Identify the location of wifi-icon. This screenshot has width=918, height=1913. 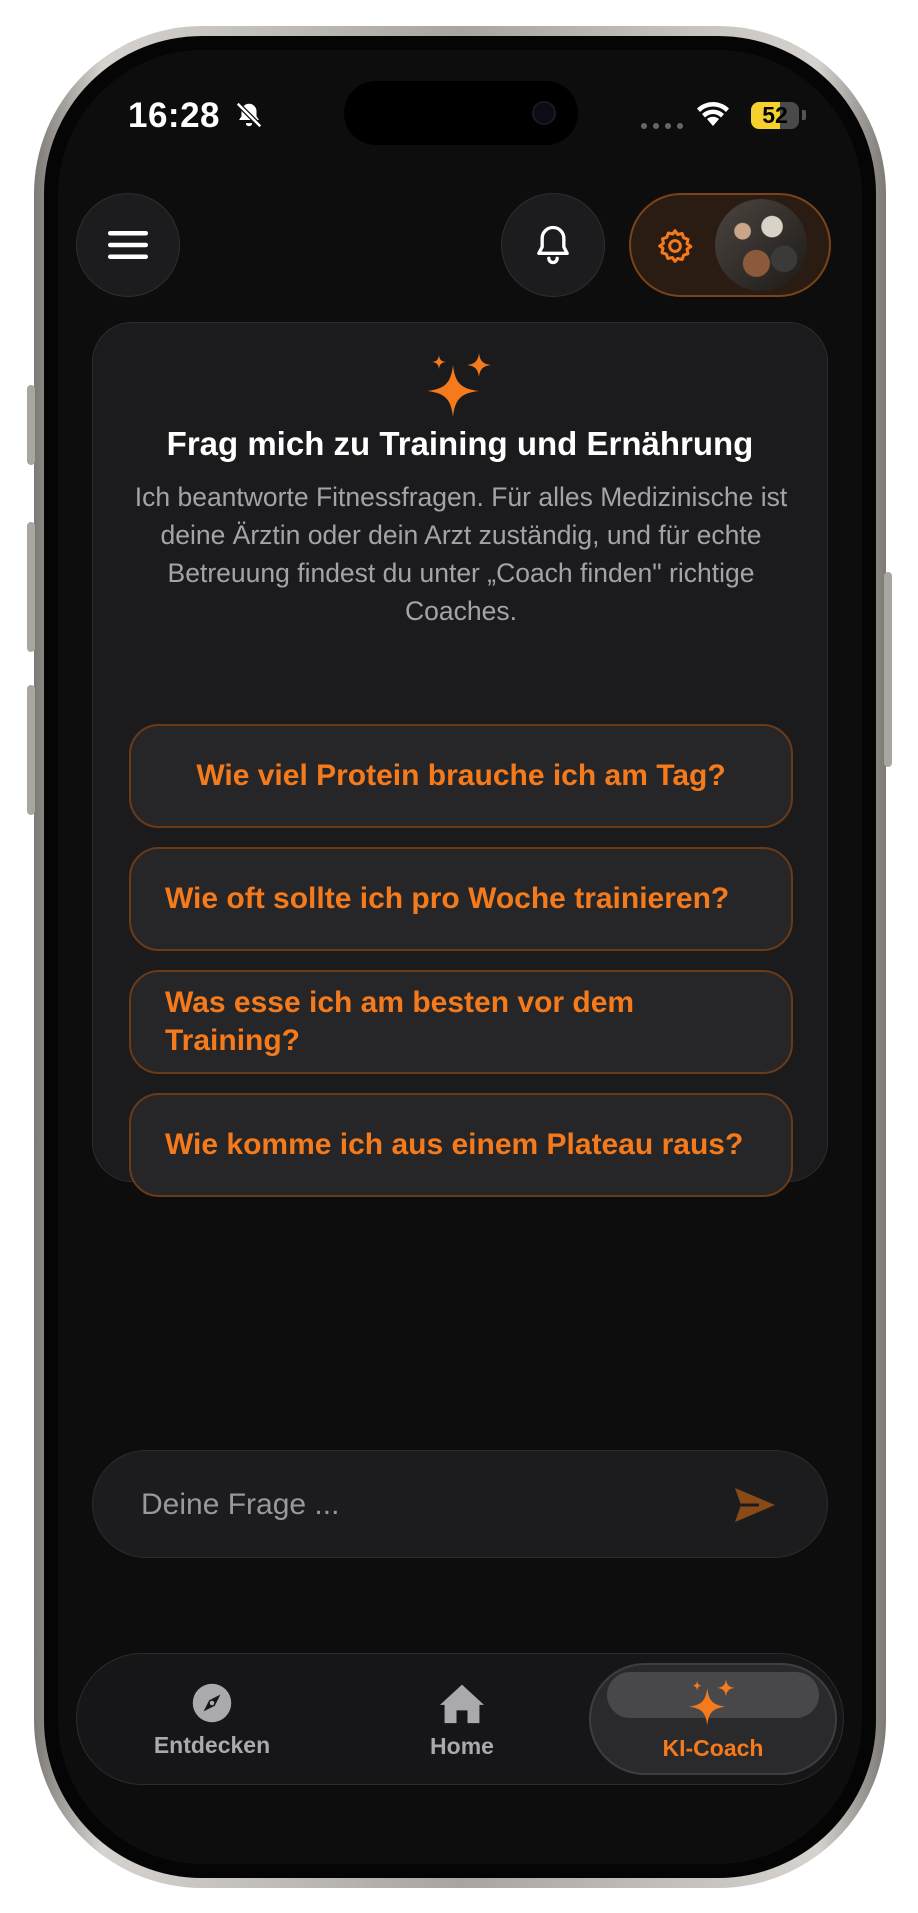
(713, 114).